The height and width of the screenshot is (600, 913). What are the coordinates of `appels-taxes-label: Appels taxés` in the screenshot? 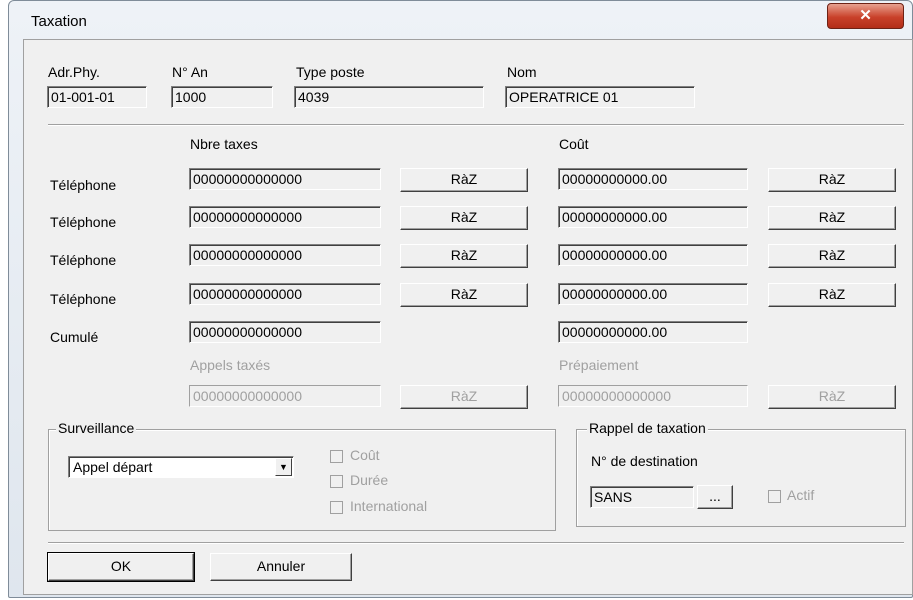 It's located at (230, 365).